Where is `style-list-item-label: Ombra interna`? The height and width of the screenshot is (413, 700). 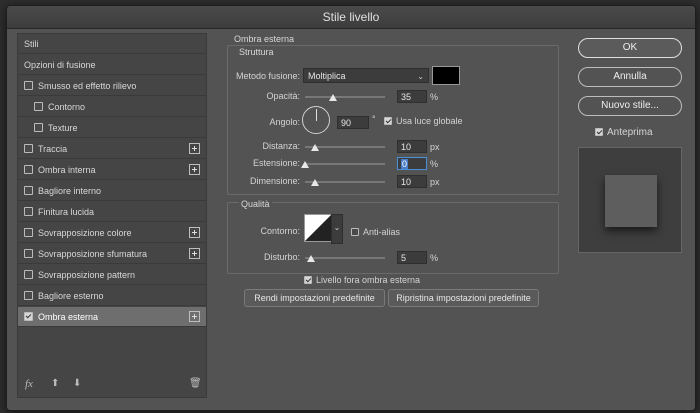
style-list-item-label: Ombra interna is located at coordinates (67, 170).